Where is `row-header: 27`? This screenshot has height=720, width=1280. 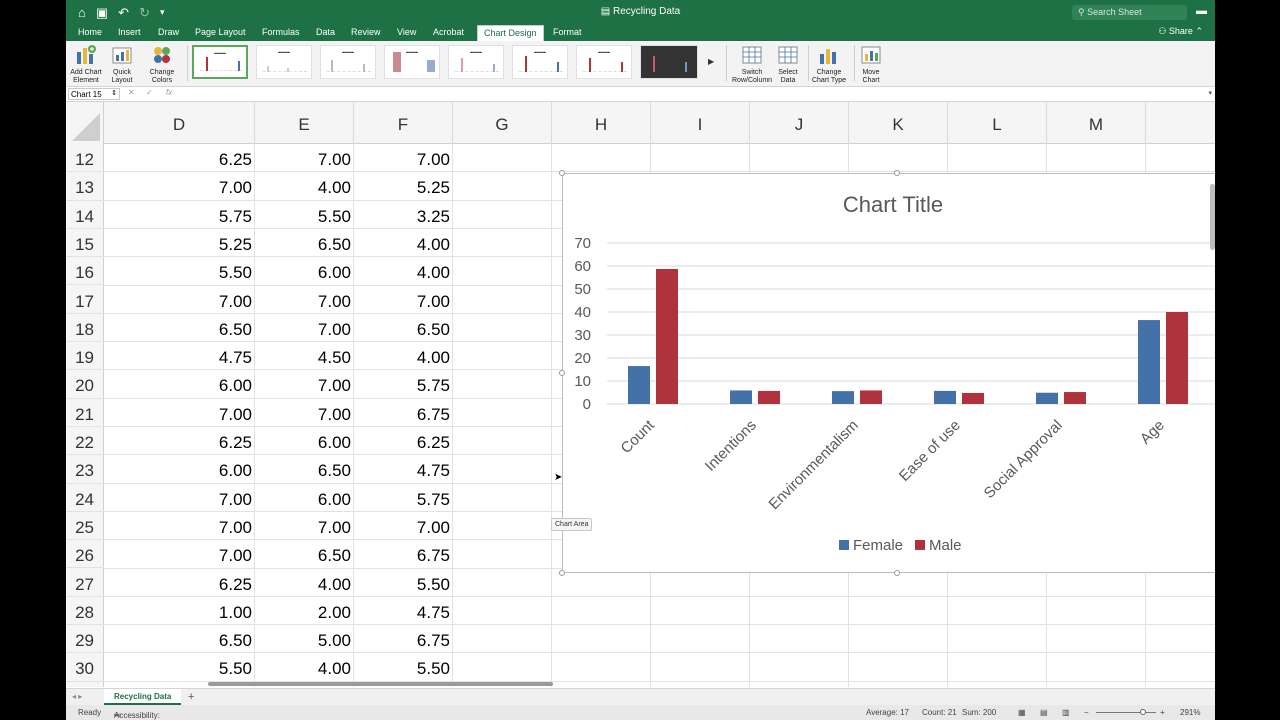 row-header: 27 is located at coordinates (85, 583).